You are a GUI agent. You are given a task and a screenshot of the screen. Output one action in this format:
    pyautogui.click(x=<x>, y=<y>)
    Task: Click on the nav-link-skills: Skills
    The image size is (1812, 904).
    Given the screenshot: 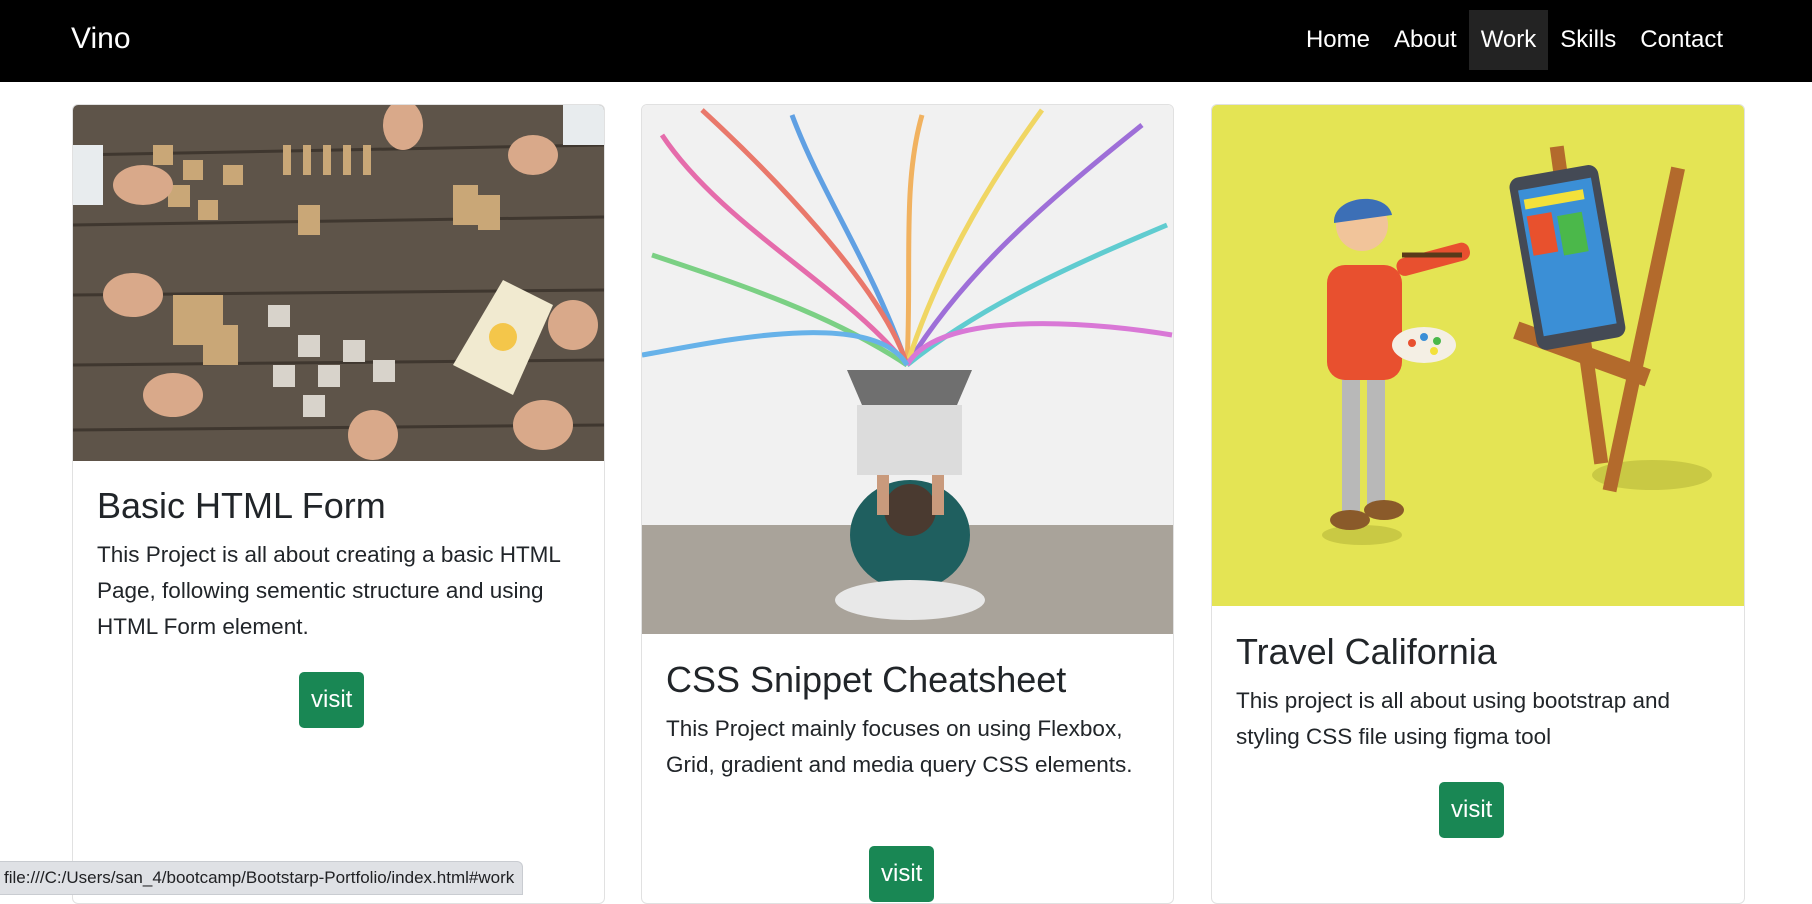 What is the action you would take?
    pyautogui.click(x=1588, y=40)
    